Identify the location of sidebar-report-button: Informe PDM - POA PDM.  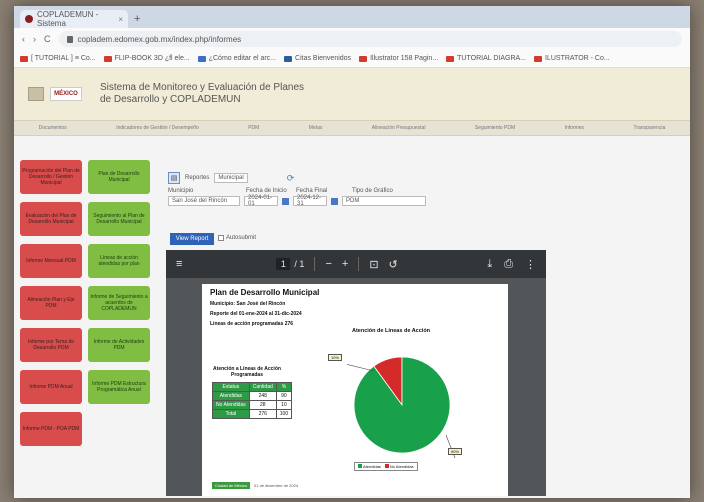
(51, 429).